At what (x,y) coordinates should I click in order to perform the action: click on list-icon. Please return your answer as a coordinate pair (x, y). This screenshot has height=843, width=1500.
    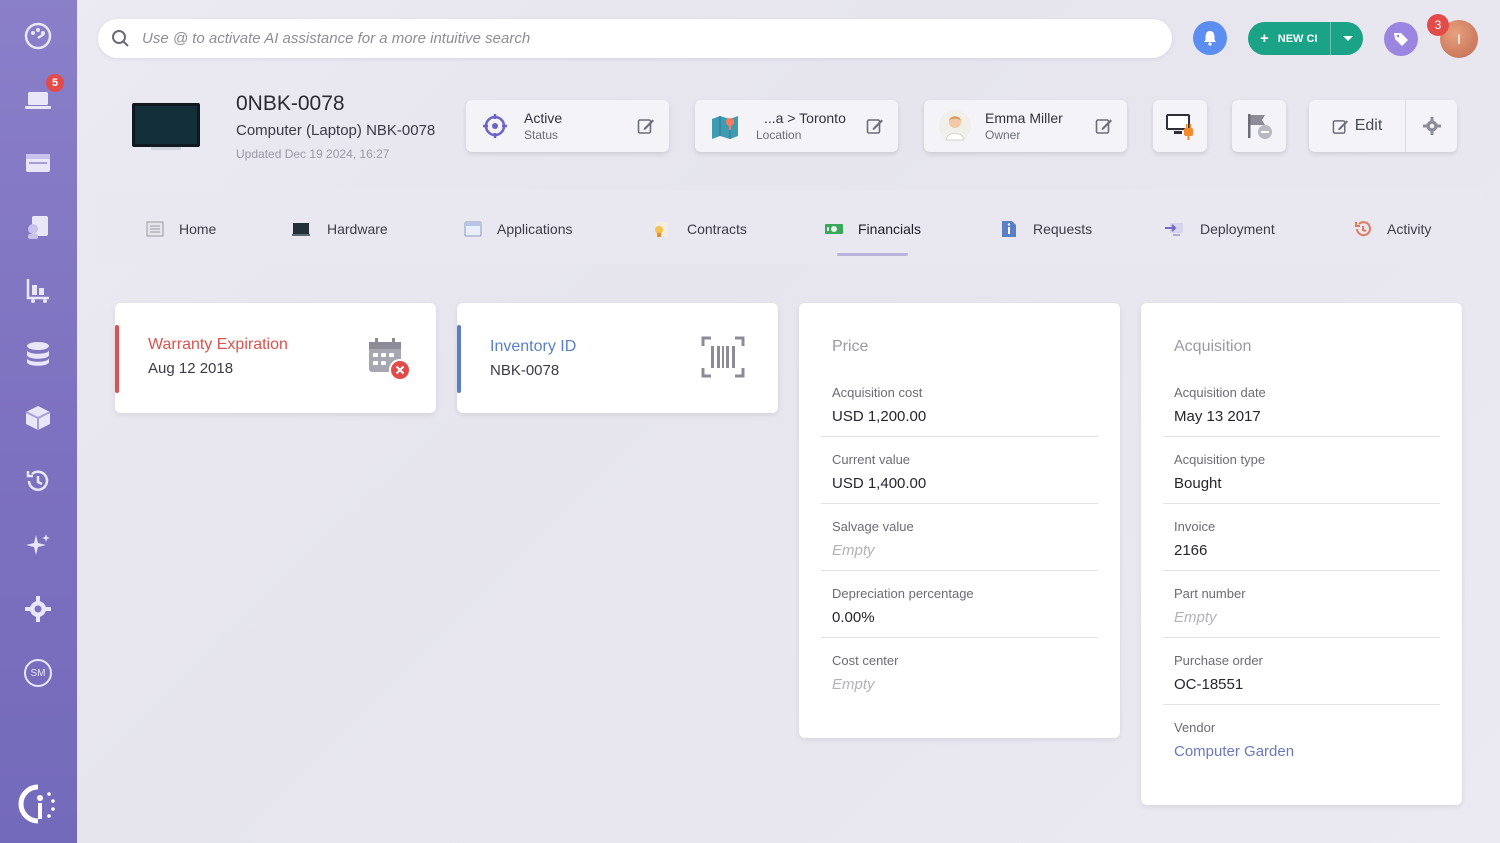
    Looking at the image, I should click on (155, 229).